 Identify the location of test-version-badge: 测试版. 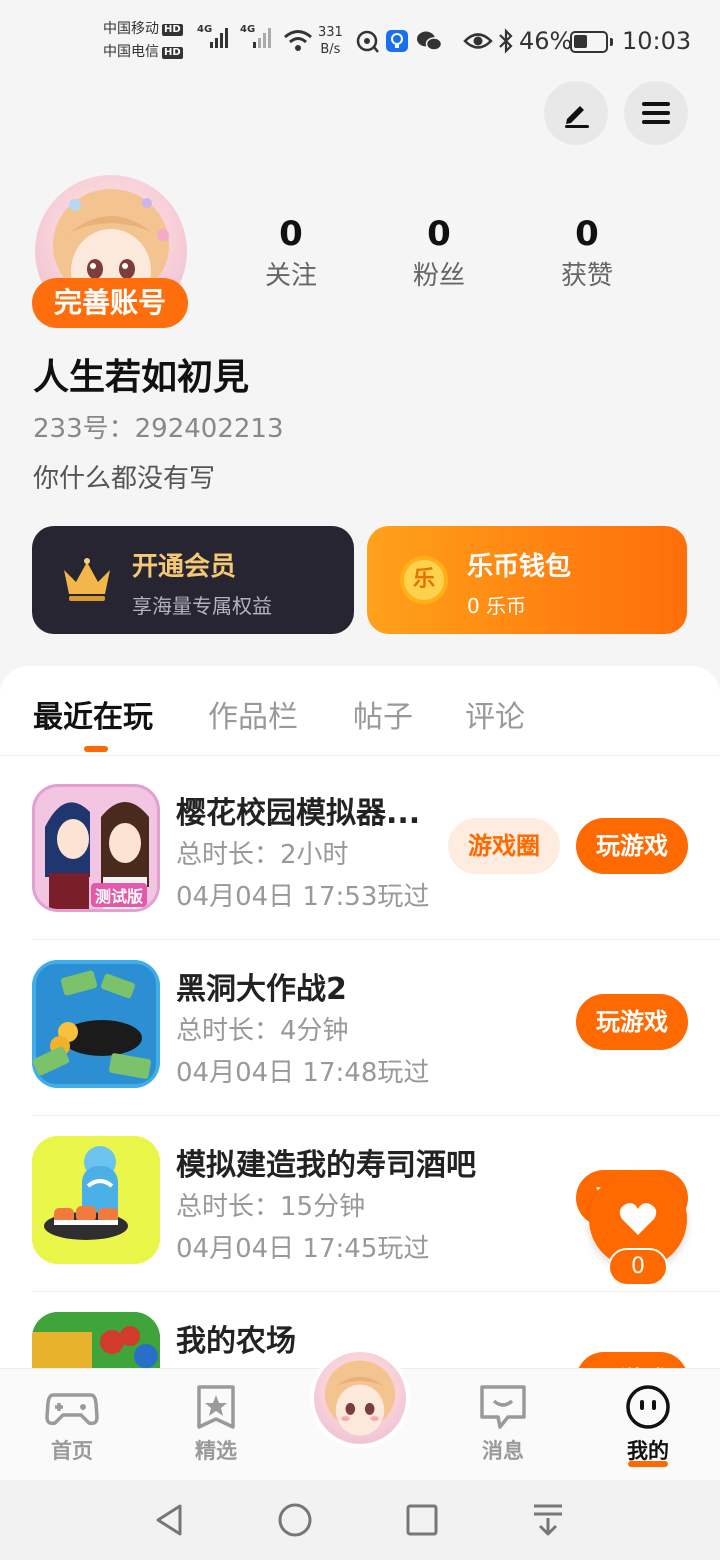
(119, 895).